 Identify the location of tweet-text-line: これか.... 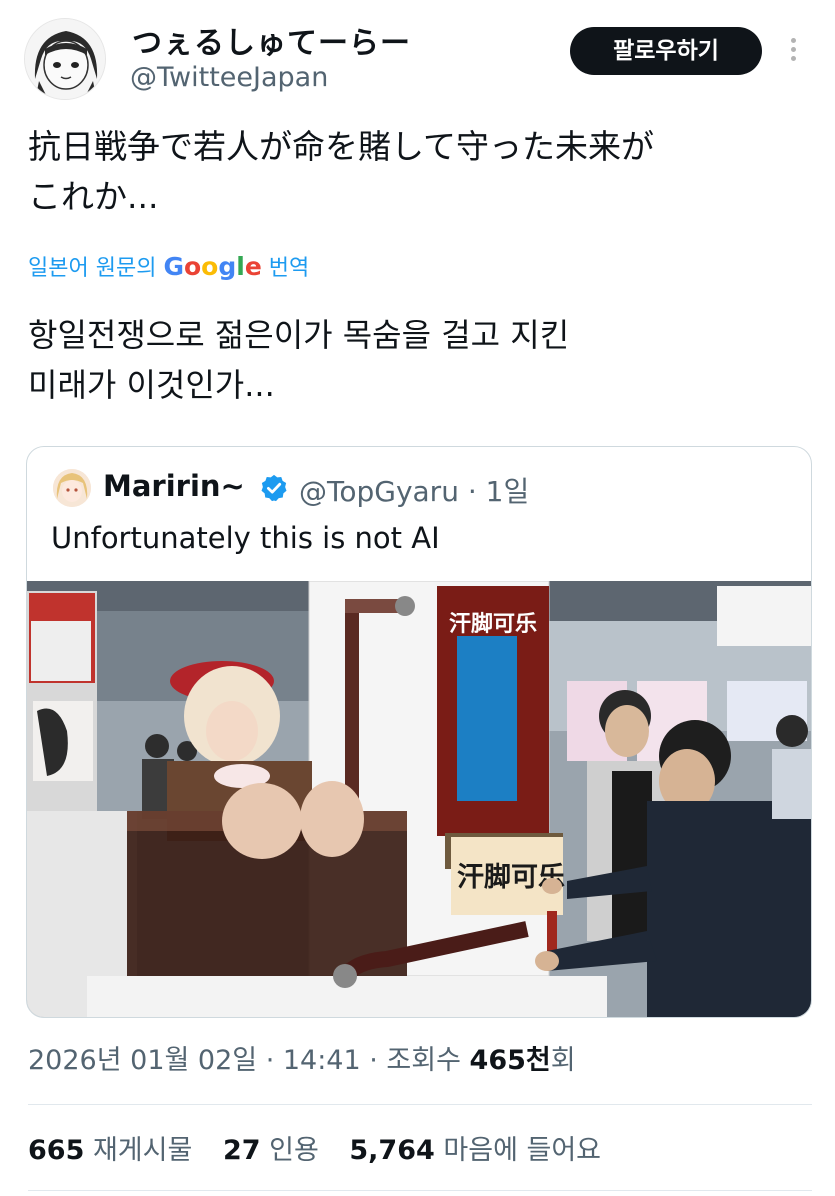
(93, 196).